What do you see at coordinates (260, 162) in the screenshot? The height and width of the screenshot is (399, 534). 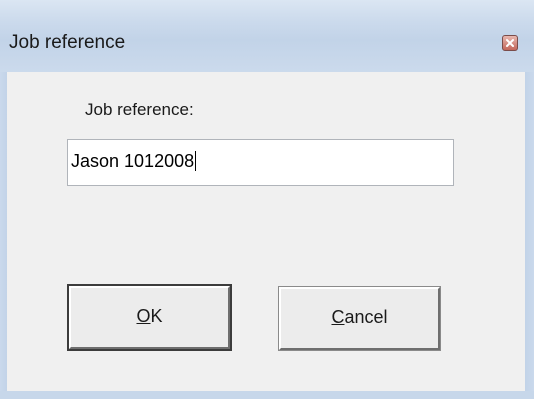 I see `job-reference-input: Jason 1012008` at bounding box center [260, 162].